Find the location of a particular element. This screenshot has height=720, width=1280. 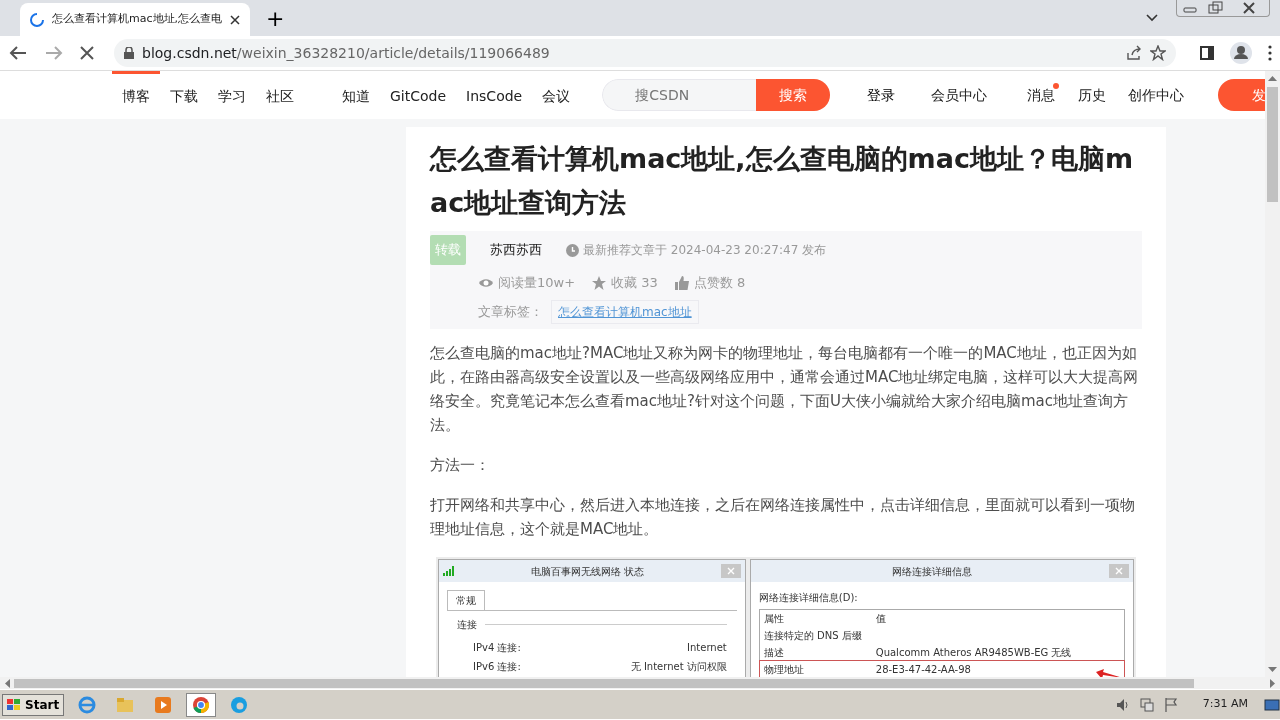

paragraph: 怎么查电脑的mac地址?MAC地址又称为网卡的物理地址，每台电脑都有一个唯一的MAC地址，也正因为如此，在路由器高级安全设置以及一些高级网络应用中，通常会通过MAC地址绑定电脑，这样可以大大提高网络安全。究竟笔记本怎么查看mac地址?针对这个问题，下面U大侠小编就给大家介绍电脑mac地址查询方法。 is located at coordinates (785, 389).